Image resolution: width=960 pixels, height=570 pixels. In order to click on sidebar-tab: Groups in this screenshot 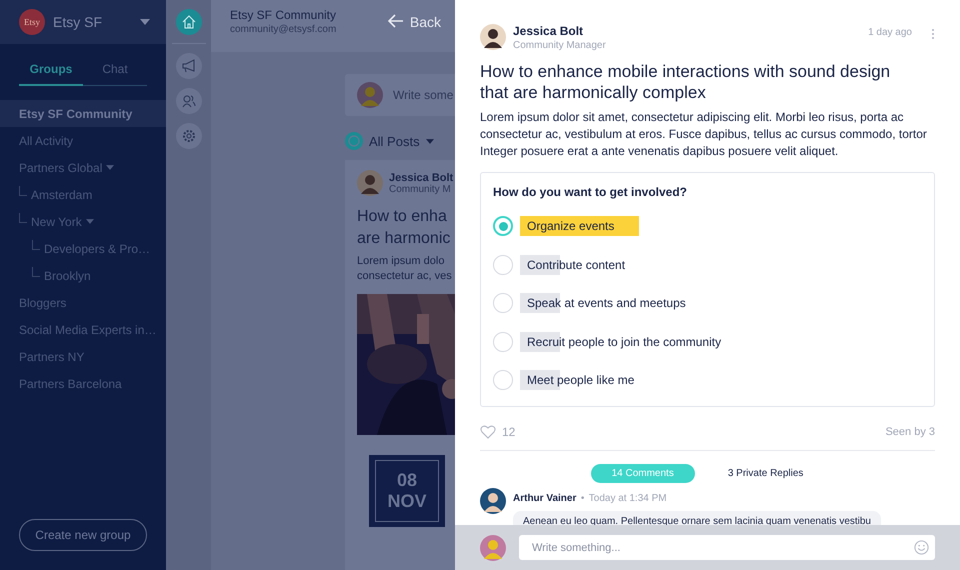, I will do `click(51, 71)`.